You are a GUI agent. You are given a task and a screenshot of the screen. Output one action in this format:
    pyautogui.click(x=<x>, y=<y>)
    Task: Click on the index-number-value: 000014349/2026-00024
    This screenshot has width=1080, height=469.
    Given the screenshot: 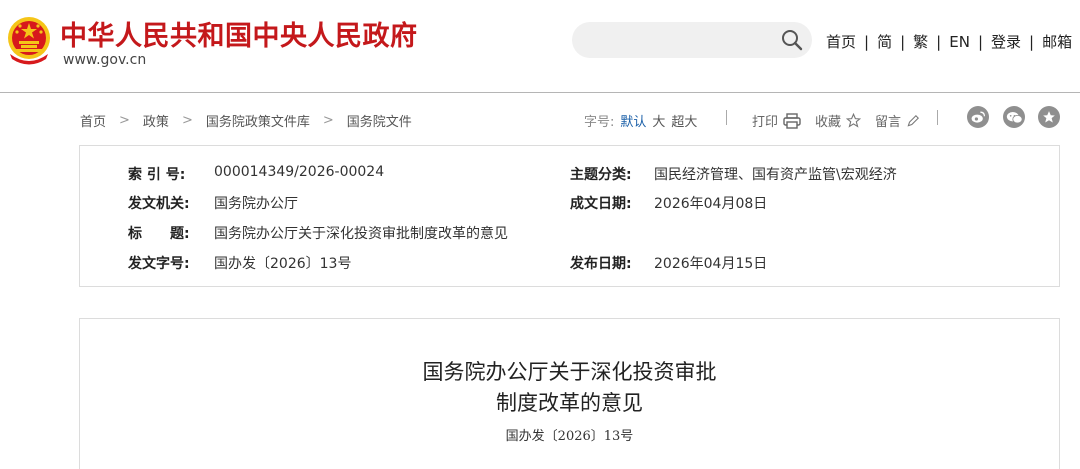 What is the action you would take?
    pyautogui.click(x=299, y=172)
    